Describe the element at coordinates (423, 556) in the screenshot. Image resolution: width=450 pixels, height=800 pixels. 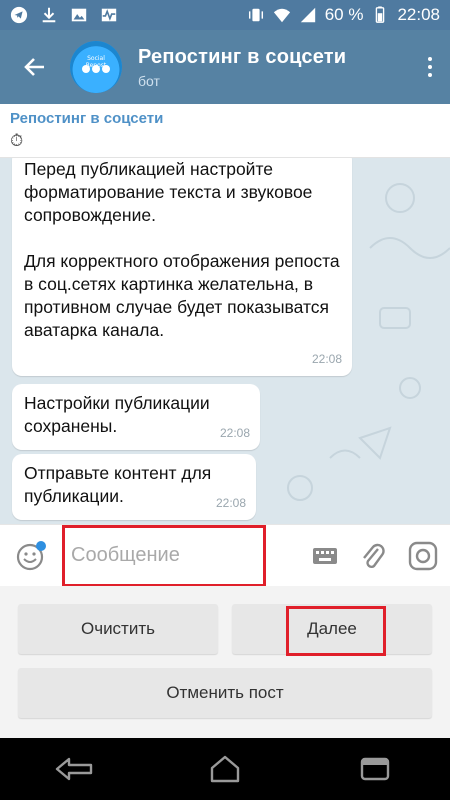
I see `camera-icon` at that location.